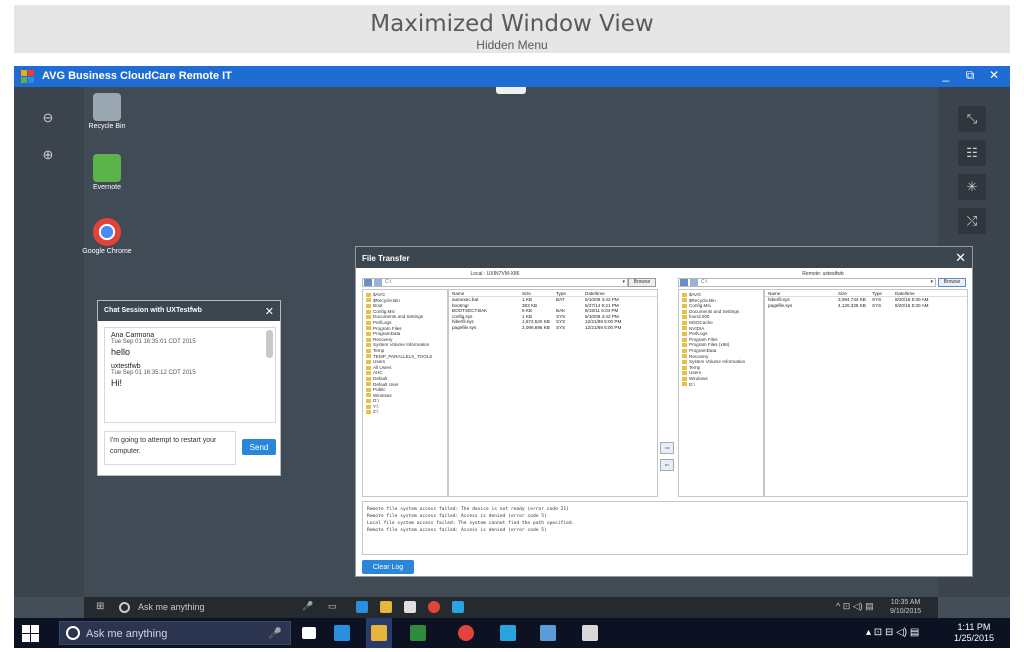  What do you see at coordinates (362, 607) in the screenshot?
I see `remote-edge-icon` at bounding box center [362, 607].